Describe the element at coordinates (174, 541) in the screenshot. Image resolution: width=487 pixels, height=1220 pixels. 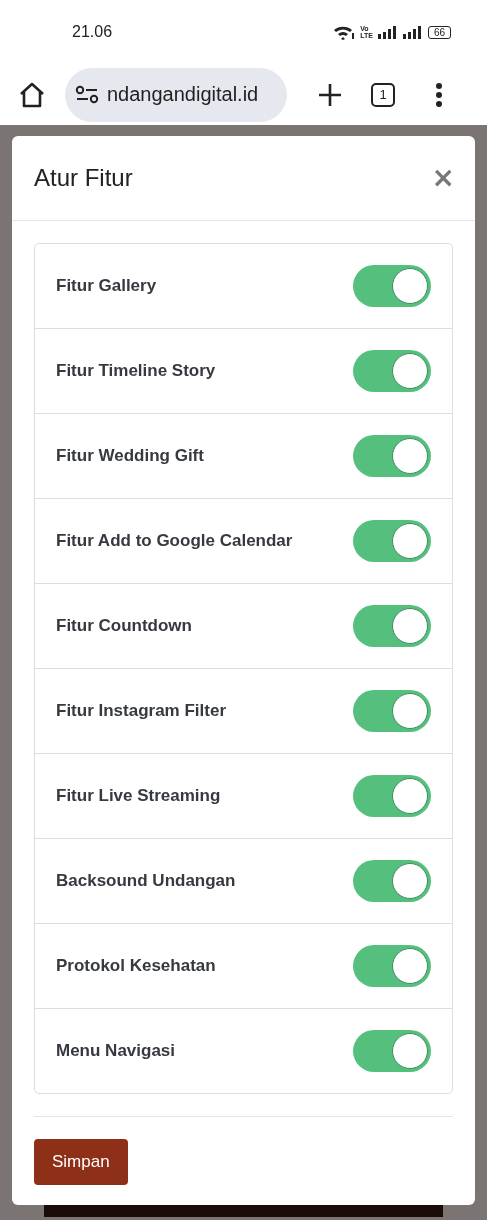
I see `feature-label: Fitur Add to Google Calendar` at that location.